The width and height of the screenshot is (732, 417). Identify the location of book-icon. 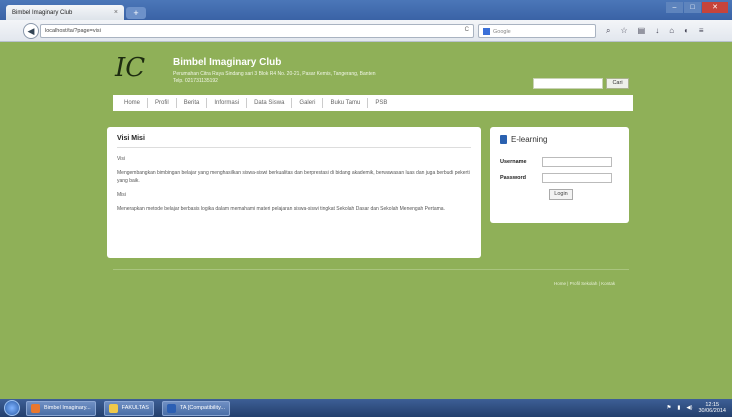
(503, 139).